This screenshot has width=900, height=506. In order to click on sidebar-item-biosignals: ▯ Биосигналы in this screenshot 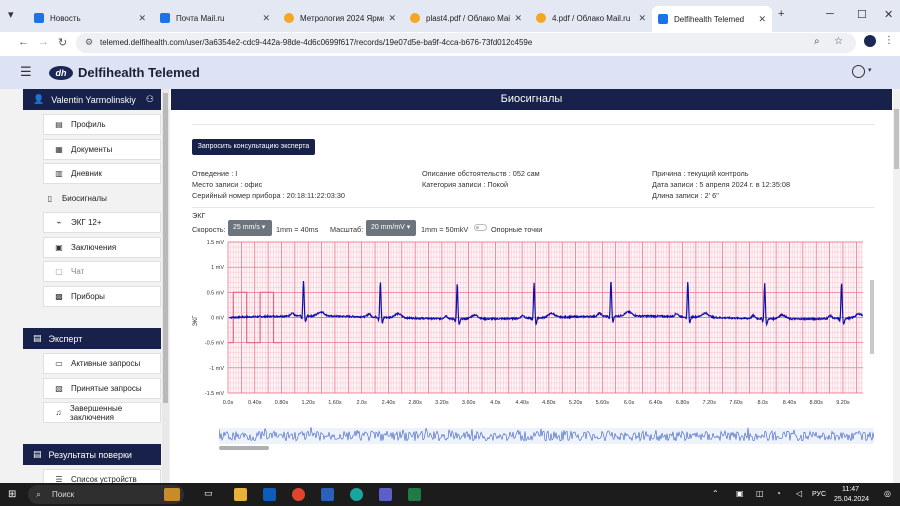, I will do `click(98, 198)`.